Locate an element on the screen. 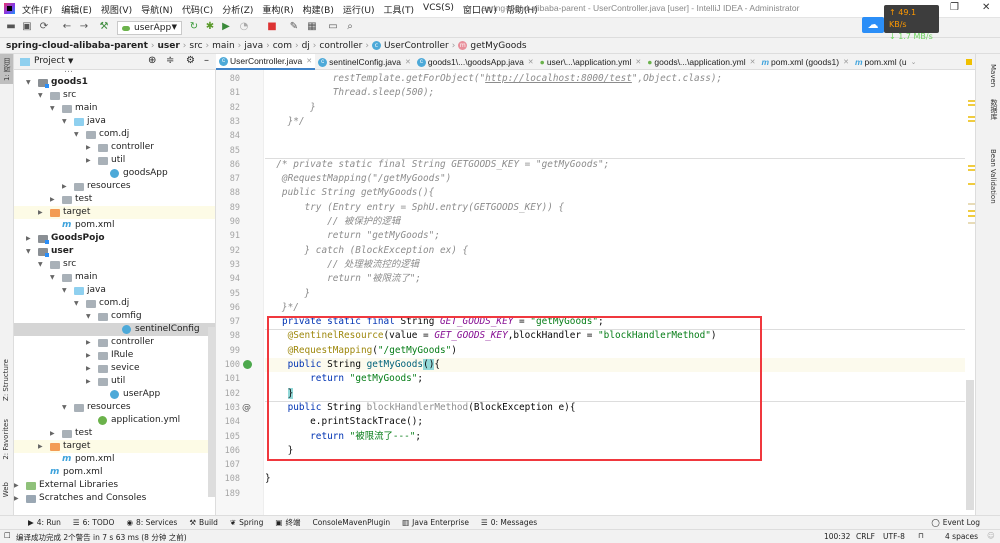 Image resolution: width=1000 pixels, height=543 pixels. tool-window-6-todo: ☰ 6: TODO is located at coordinates (94, 522).